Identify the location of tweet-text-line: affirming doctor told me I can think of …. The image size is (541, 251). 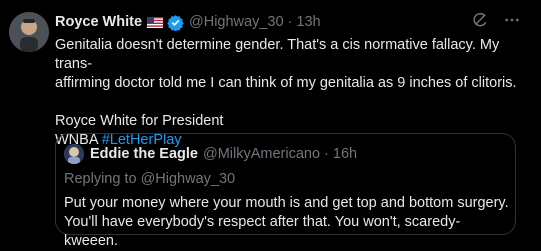
(286, 83).